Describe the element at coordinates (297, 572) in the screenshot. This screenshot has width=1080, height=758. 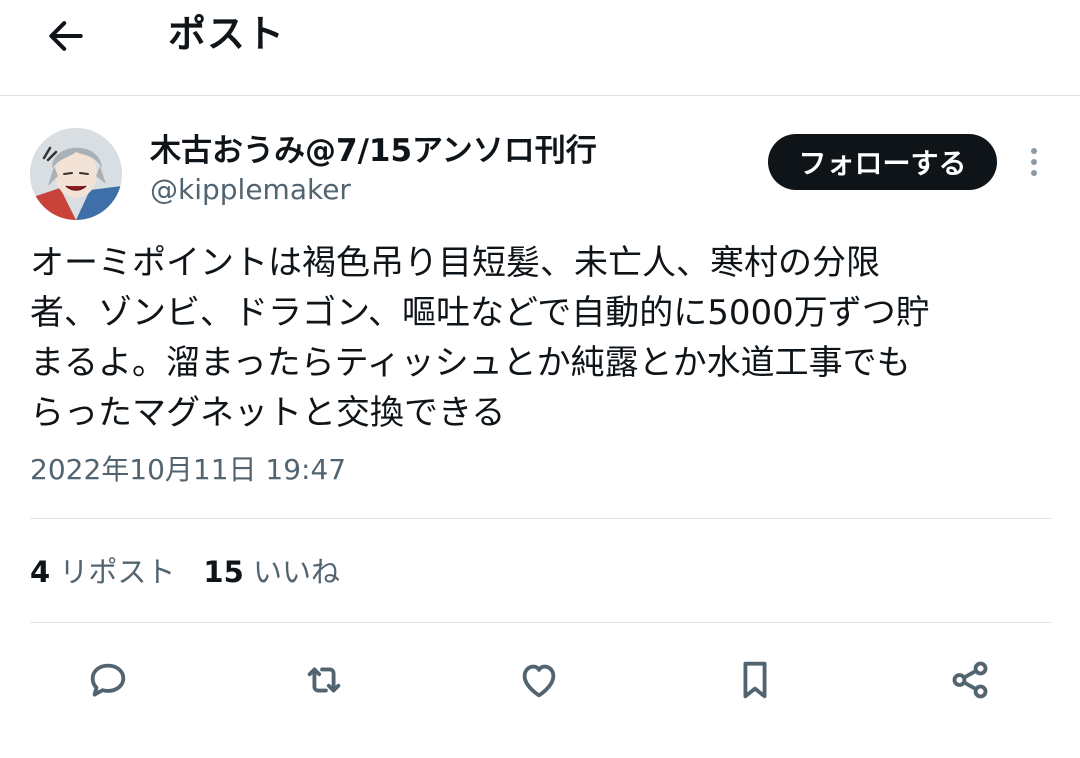
I see `likes-label: いいね` at that location.